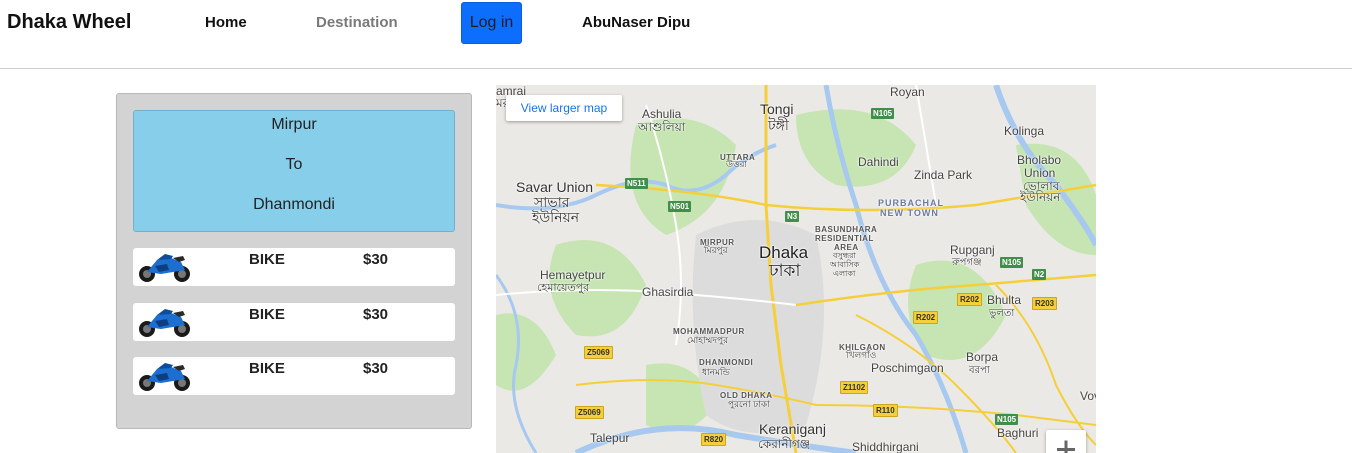 The height and width of the screenshot is (453, 1352). What do you see at coordinates (1018, 433) in the screenshot?
I see `map-label: Baghuri` at bounding box center [1018, 433].